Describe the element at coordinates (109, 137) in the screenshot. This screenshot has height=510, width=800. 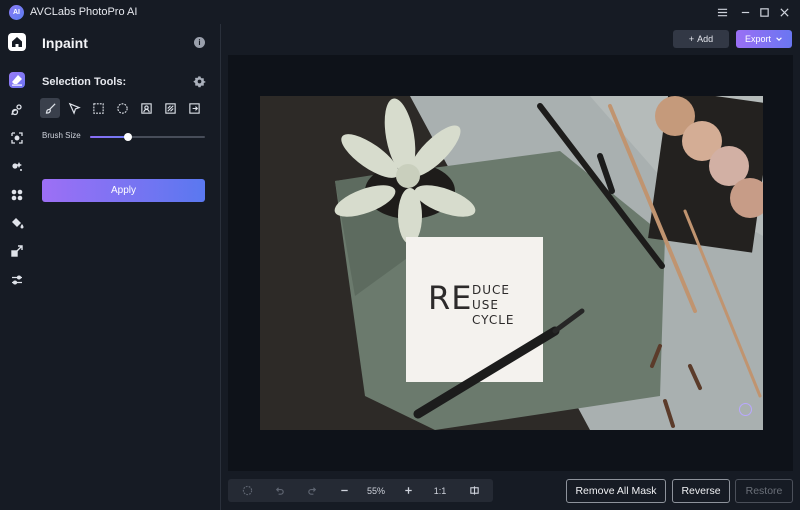
I see `brush-size-fill` at that location.